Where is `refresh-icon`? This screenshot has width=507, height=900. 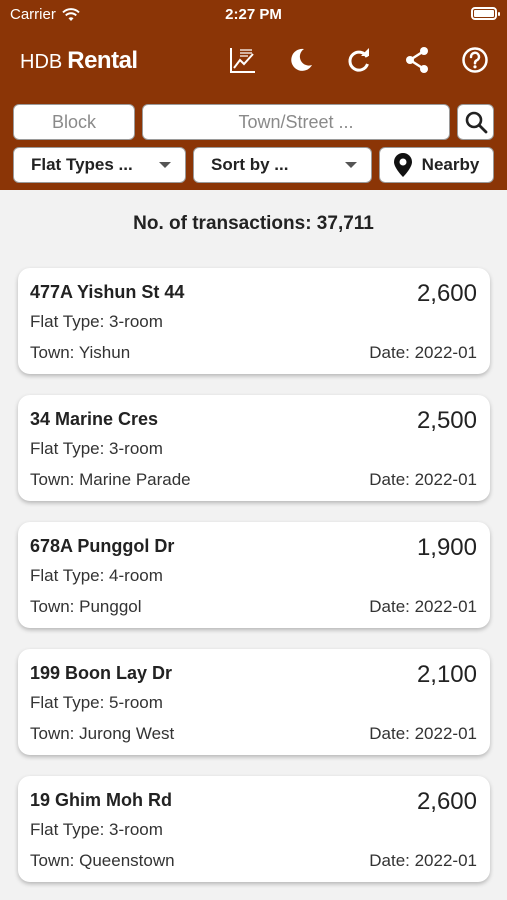 refresh-icon is located at coordinates (358, 60).